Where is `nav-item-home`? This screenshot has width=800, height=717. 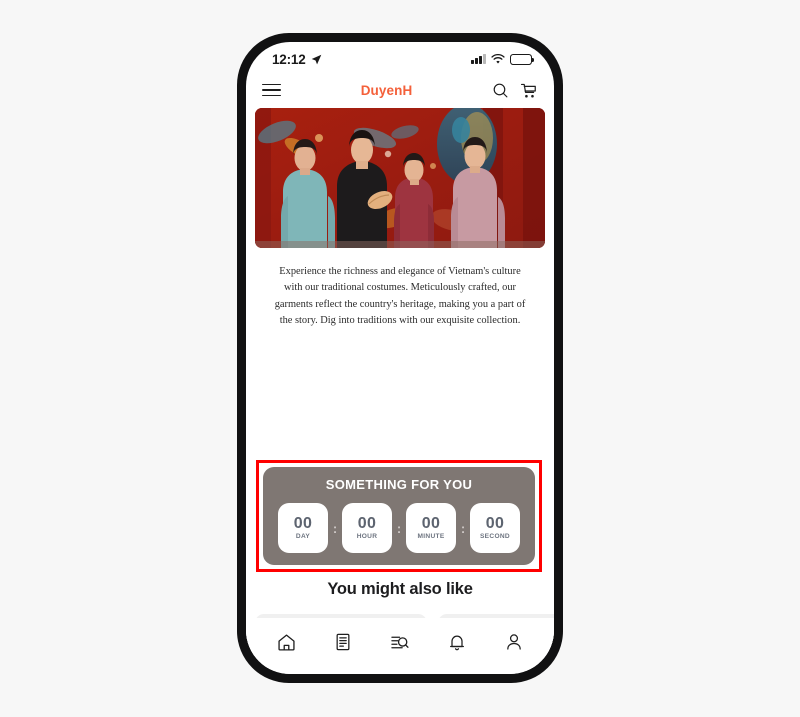 nav-item-home is located at coordinates (286, 642).